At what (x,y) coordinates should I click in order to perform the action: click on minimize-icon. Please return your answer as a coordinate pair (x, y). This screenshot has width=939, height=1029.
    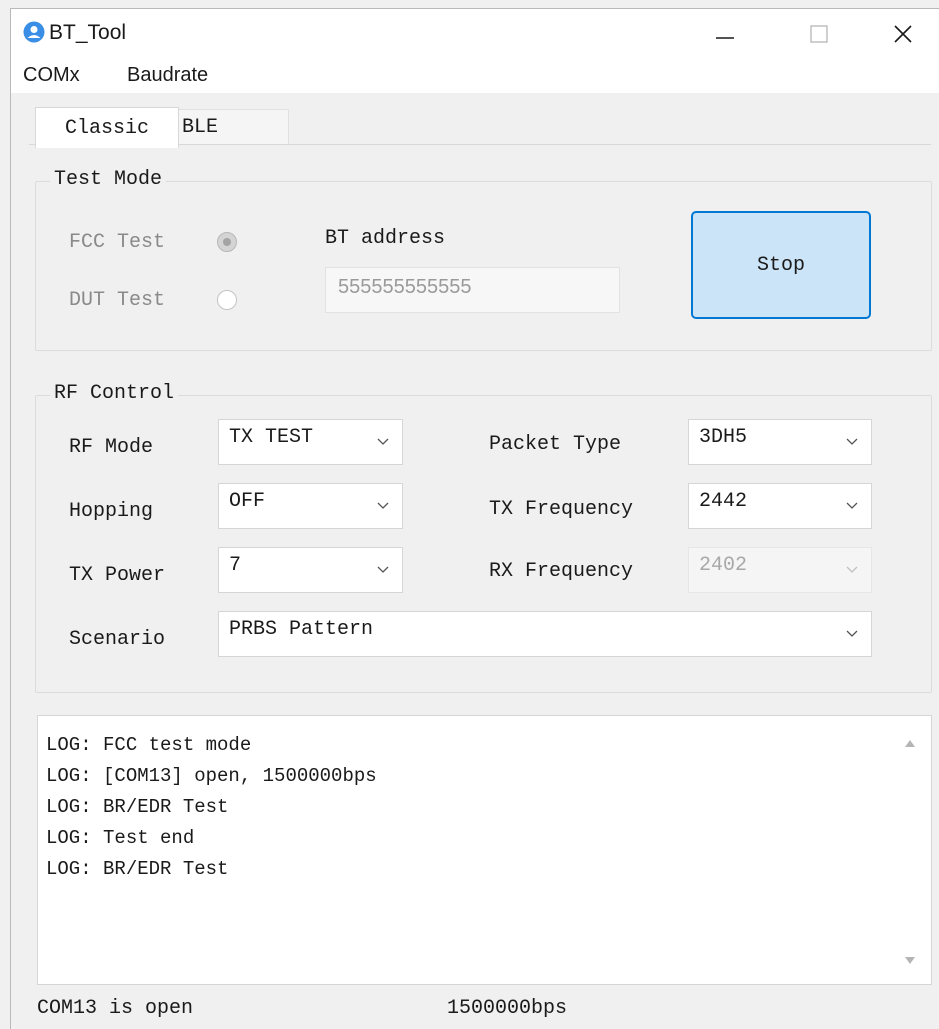
    Looking at the image, I should click on (725, 38).